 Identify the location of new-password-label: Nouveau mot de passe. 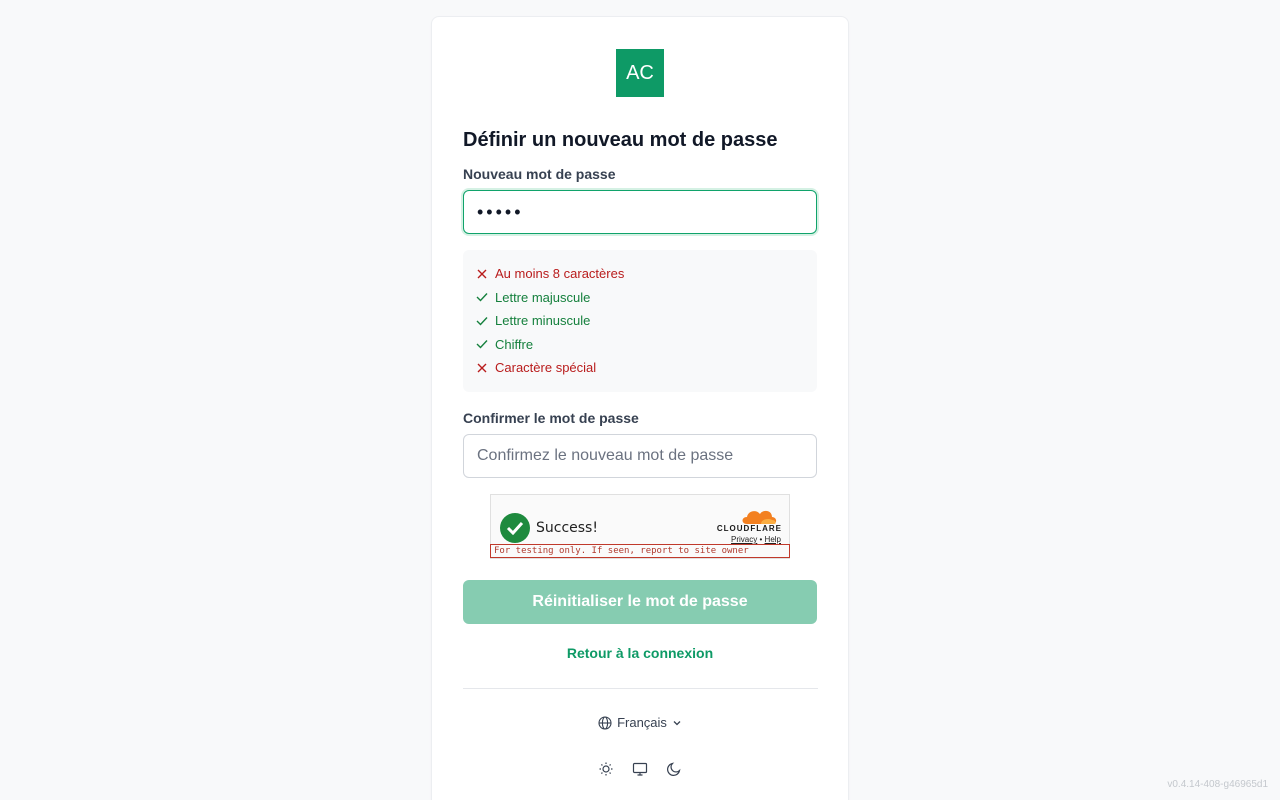
(539, 174).